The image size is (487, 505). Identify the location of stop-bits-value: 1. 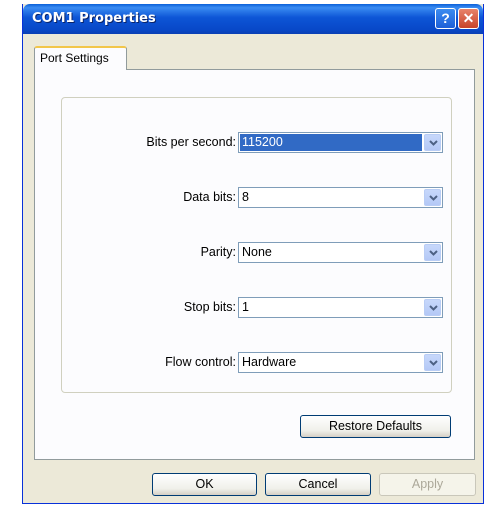
(245, 307).